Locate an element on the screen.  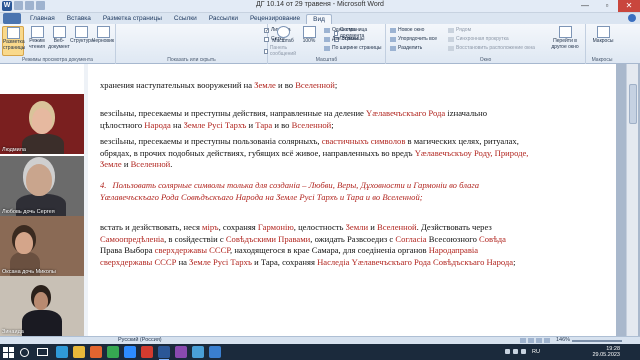
text-run: Всесоюзного is located at coordinates (453, 238).